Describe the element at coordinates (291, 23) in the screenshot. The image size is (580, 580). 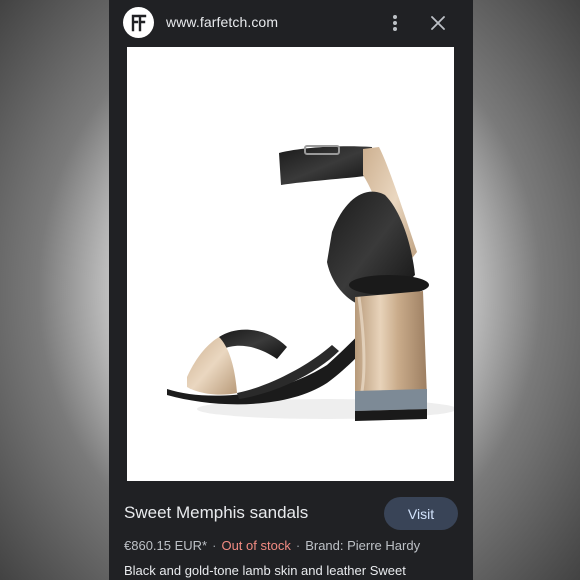
I see `top-bar: www.farfetch.com` at that location.